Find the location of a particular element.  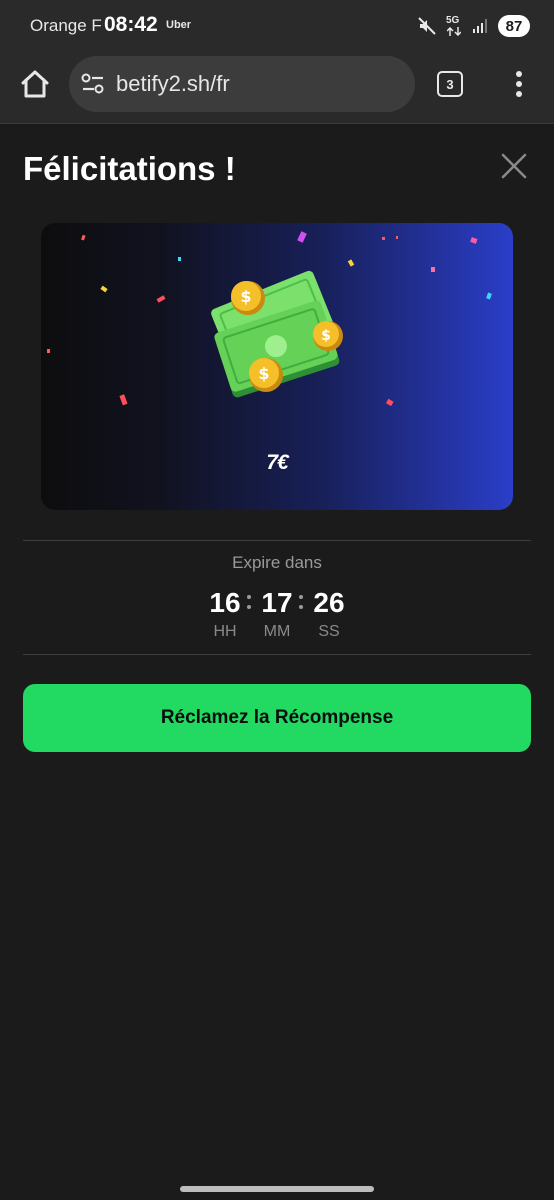

divider-top is located at coordinates (277, 540).